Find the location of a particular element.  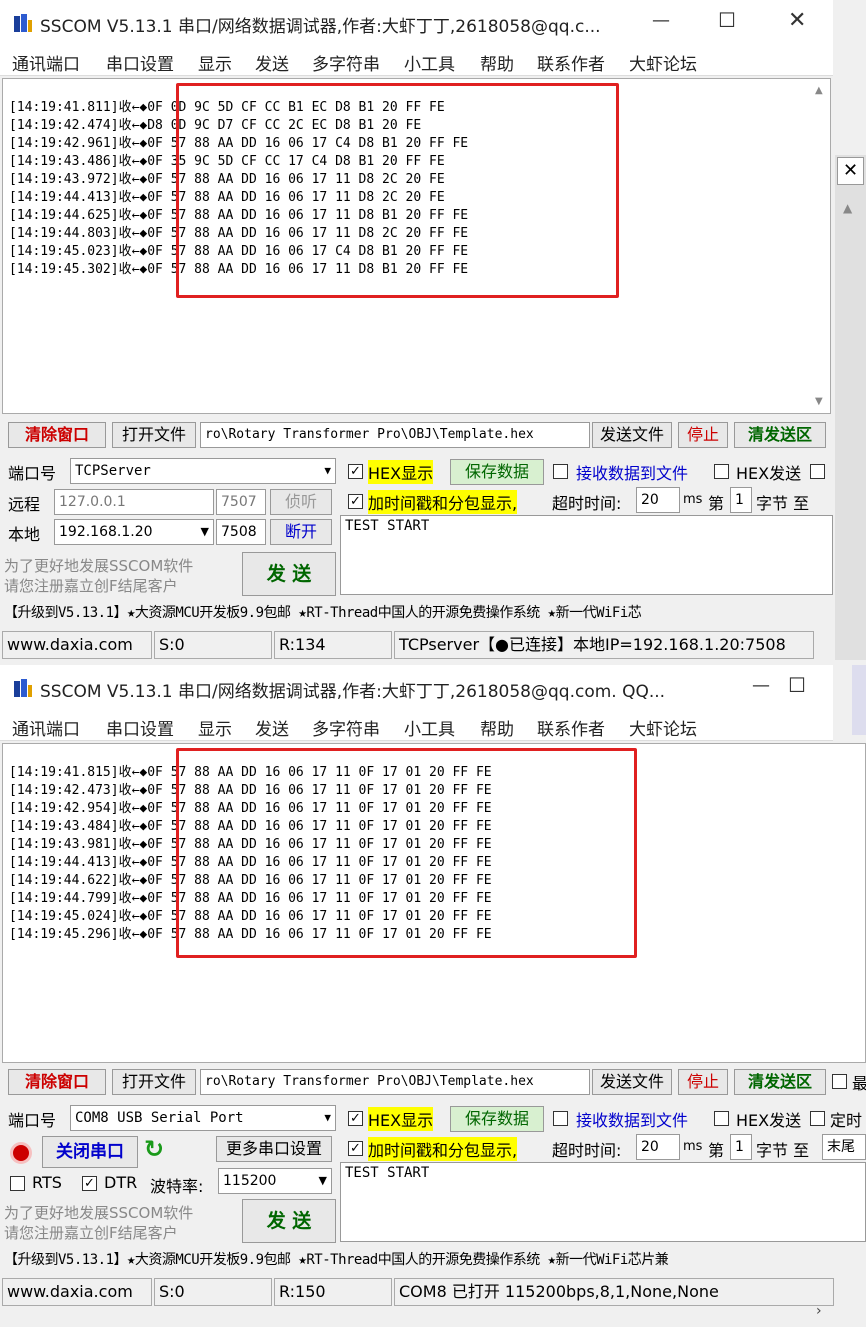

highlight-box is located at coordinates (397, 190).